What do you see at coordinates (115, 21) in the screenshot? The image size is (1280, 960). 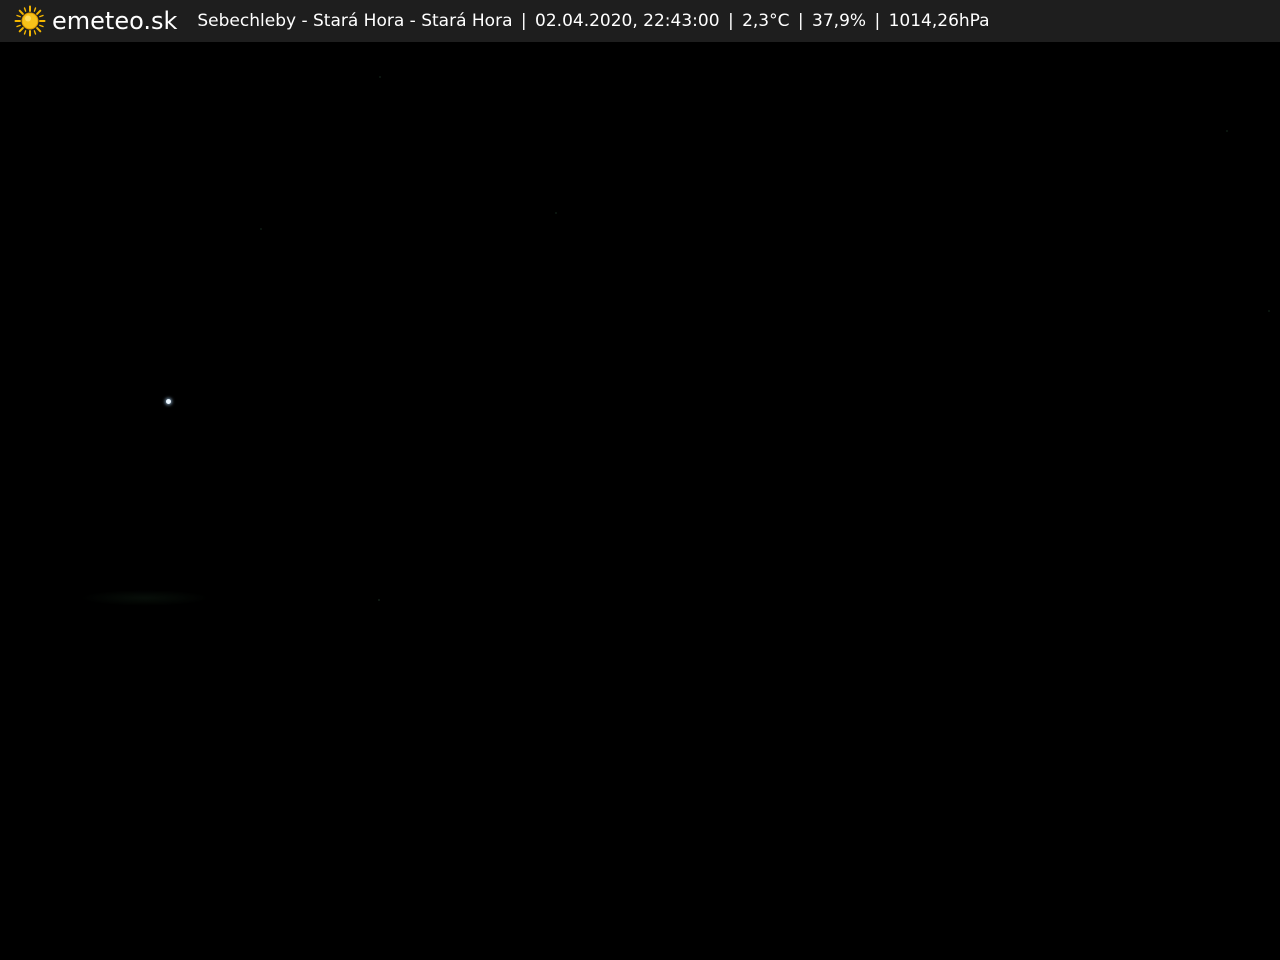 I see `brand-name: emeteo.sk` at bounding box center [115, 21].